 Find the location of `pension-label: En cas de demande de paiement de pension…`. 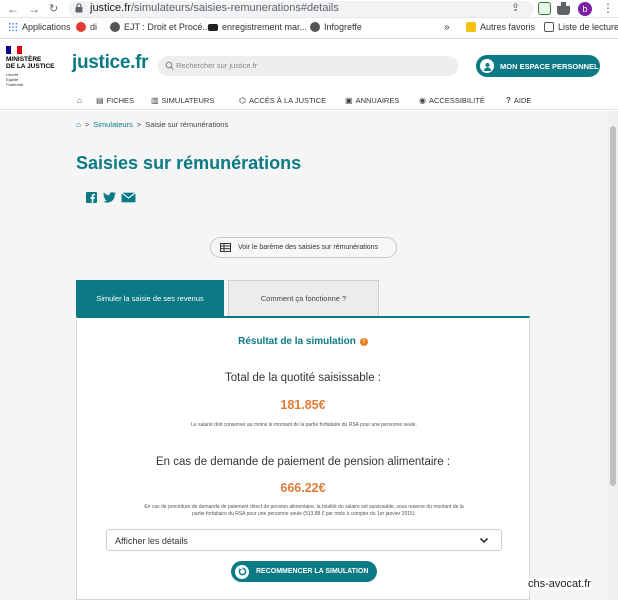

pension-label: En cas de demande de paiement de pension… is located at coordinates (303, 462).